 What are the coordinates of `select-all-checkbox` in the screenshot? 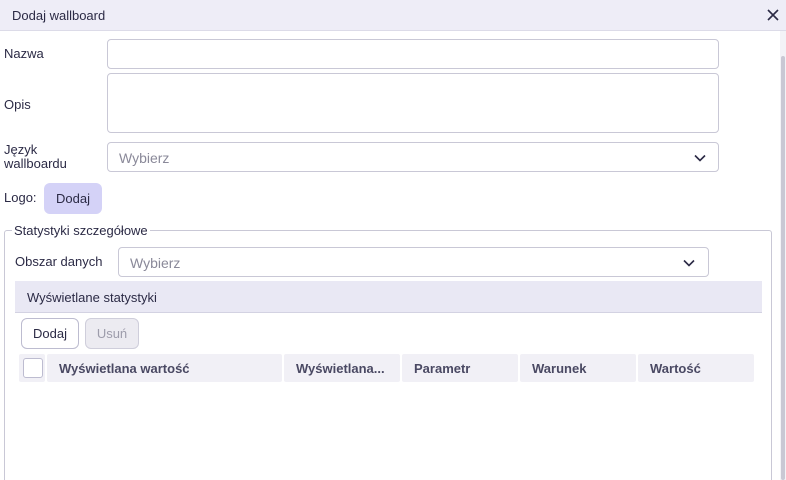 It's located at (33, 368).